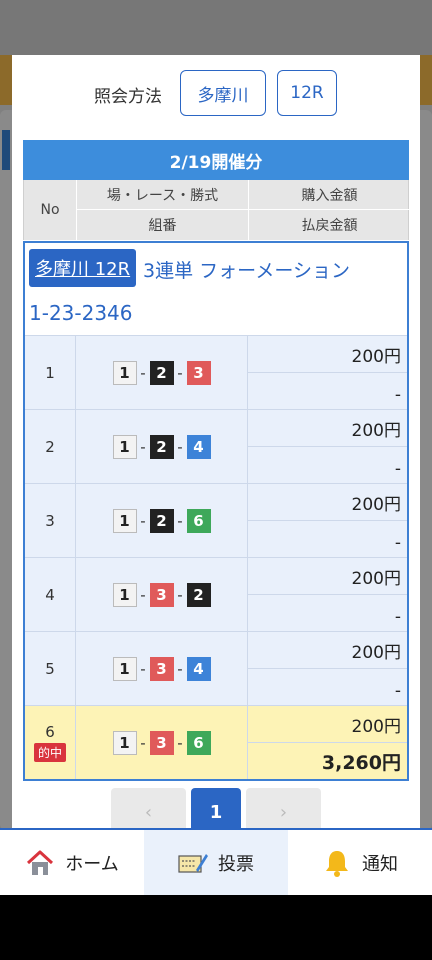 Image resolution: width=432 pixels, height=960 pixels. What do you see at coordinates (163, 195) in the screenshot?
I see `col-venue-race-type-header: 場・レース・勝式` at bounding box center [163, 195].